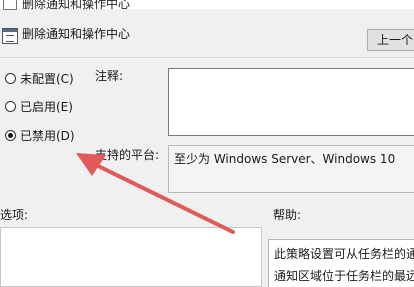 The width and height of the screenshot is (414, 287). What do you see at coordinates (390, 40) in the screenshot?
I see `previous-setting-button: 上一个` at bounding box center [390, 40].